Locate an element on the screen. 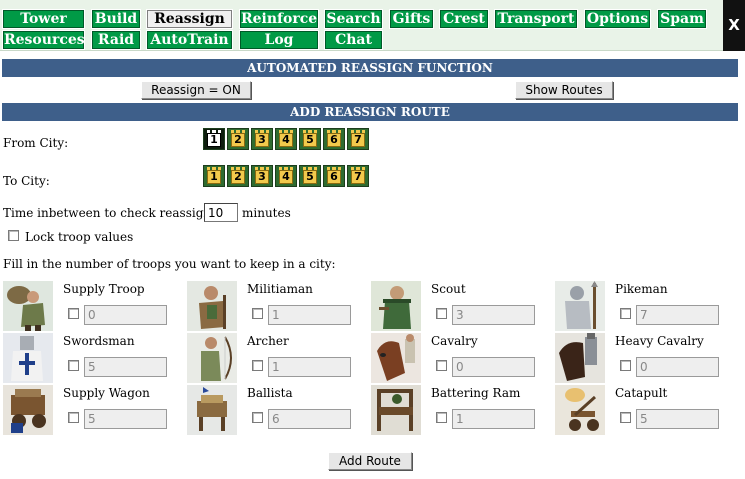 This screenshot has width=745, height=479. supply-wagon-portrait-icon is located at coordinates (28, 410).